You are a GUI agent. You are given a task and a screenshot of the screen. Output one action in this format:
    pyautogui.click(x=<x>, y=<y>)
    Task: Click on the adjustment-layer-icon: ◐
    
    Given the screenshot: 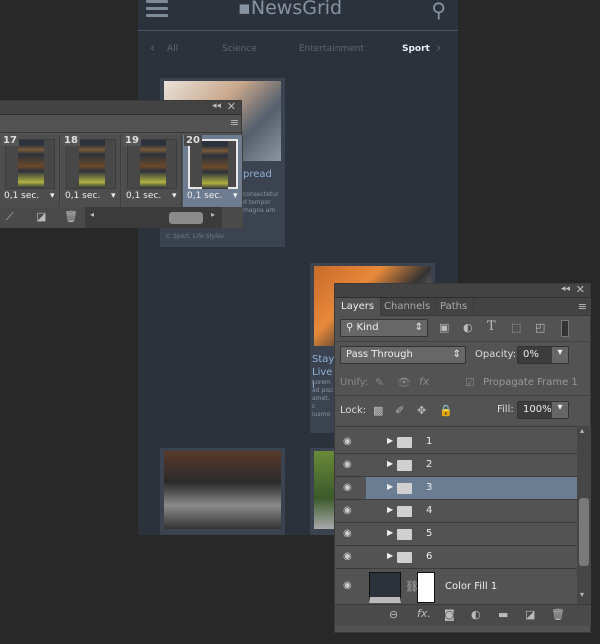 What is the action you would take?
    pyautogui.click(x=476, y=614)
    